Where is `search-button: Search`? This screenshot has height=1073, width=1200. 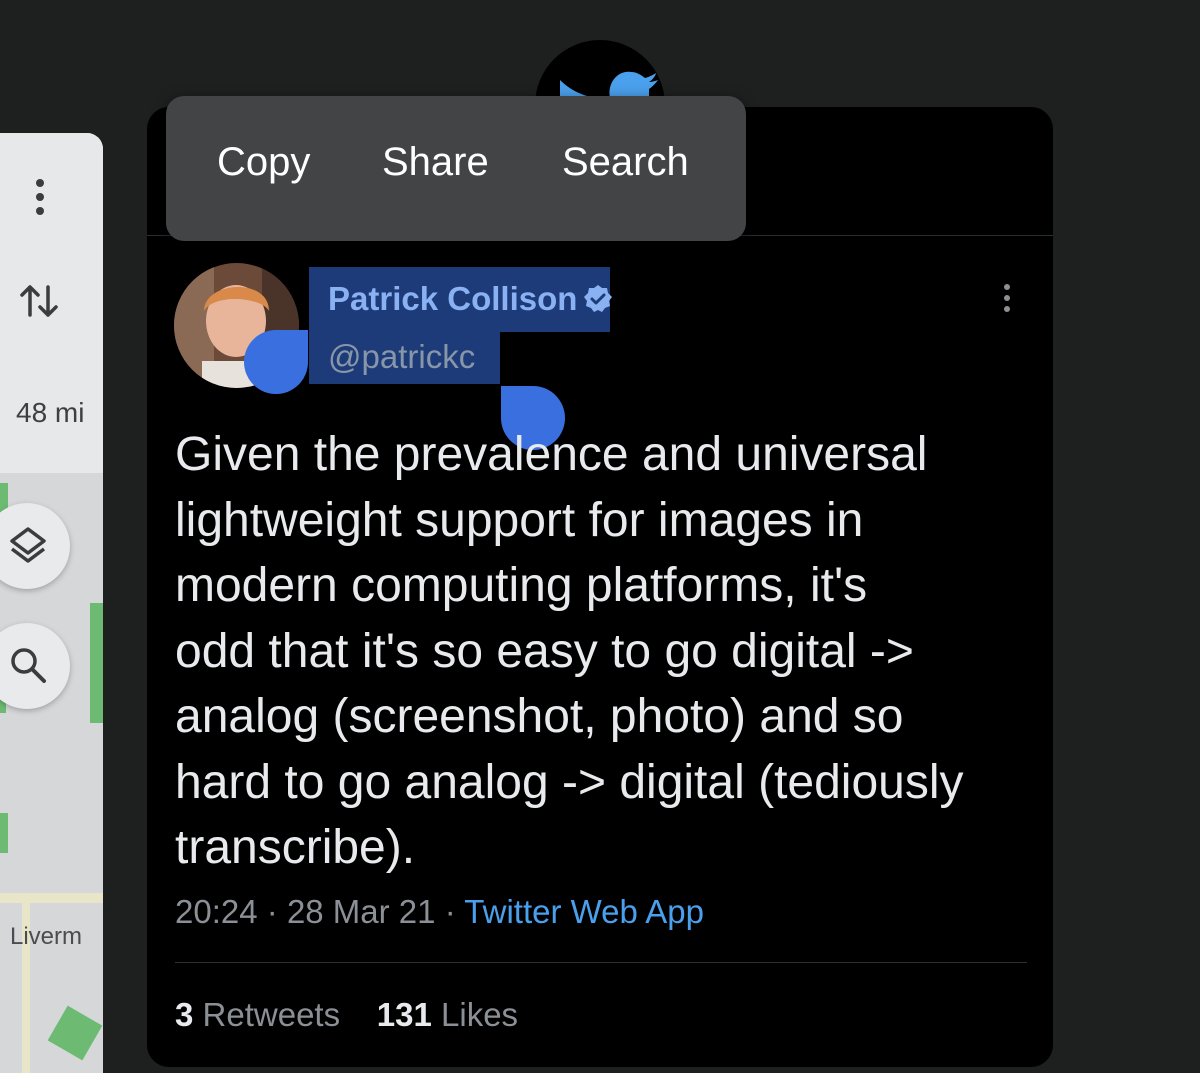 search-button: Search is located at coordinates (625, 162).